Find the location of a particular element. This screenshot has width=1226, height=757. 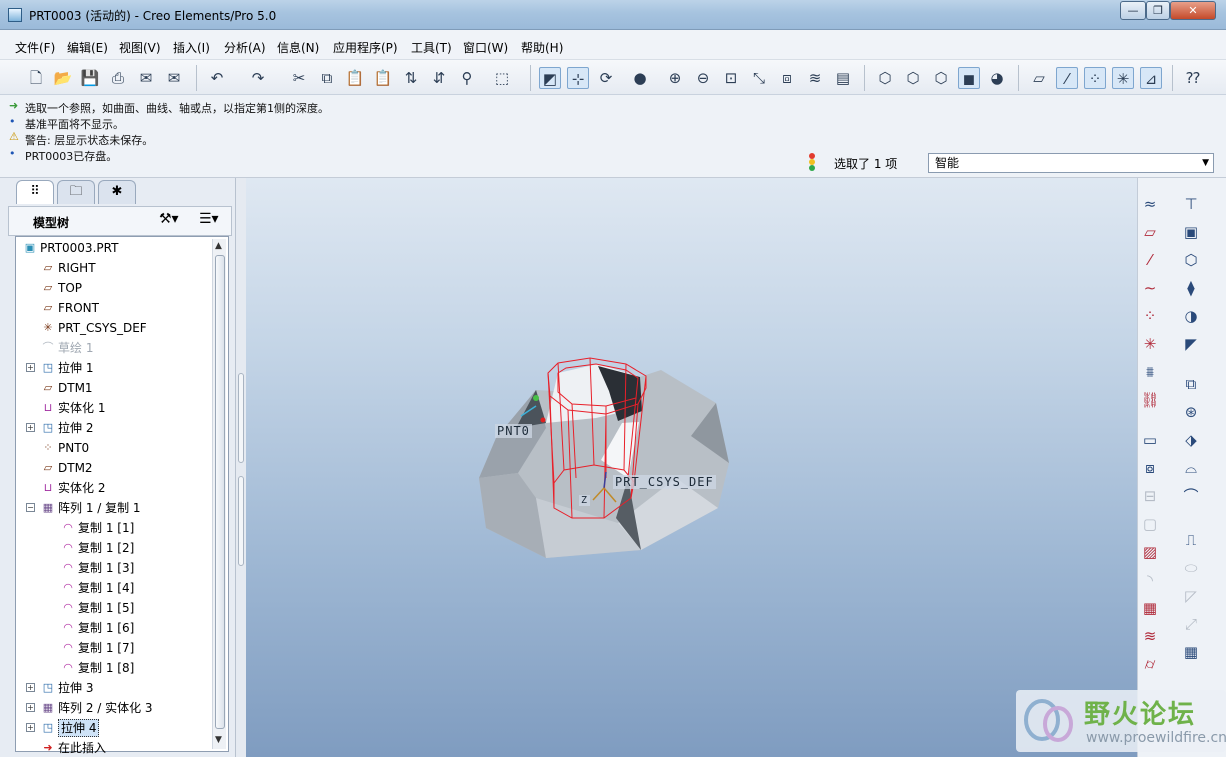

menu-applications: 应用程序(P) is located at coordinates (365, 47).